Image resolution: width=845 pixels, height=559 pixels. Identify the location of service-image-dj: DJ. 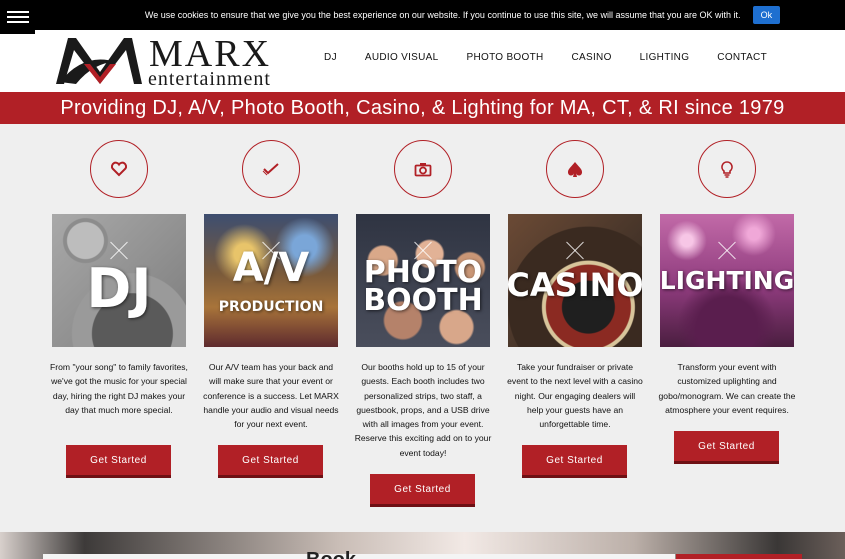
(119, 280).